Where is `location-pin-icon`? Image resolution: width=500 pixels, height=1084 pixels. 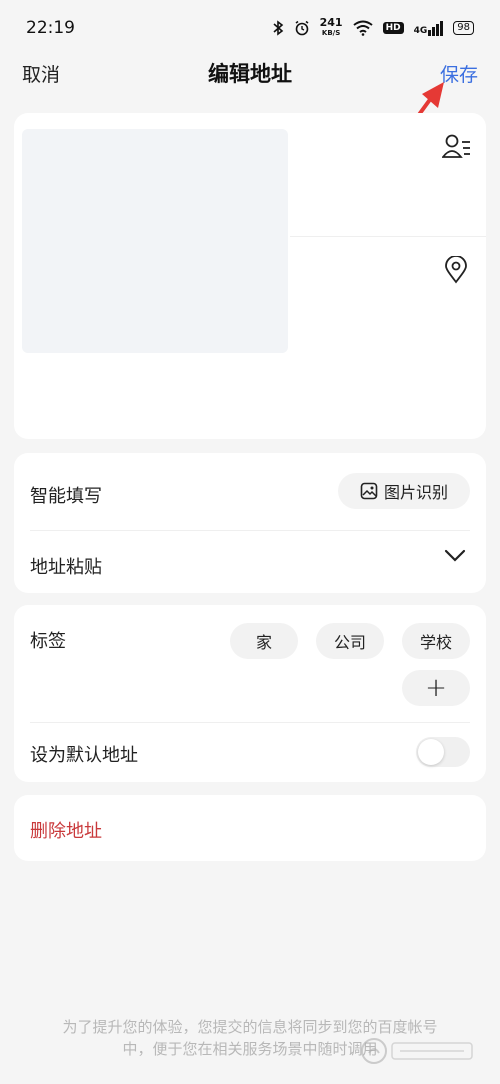 location-pin-icon is located at coordinates (456, 270).